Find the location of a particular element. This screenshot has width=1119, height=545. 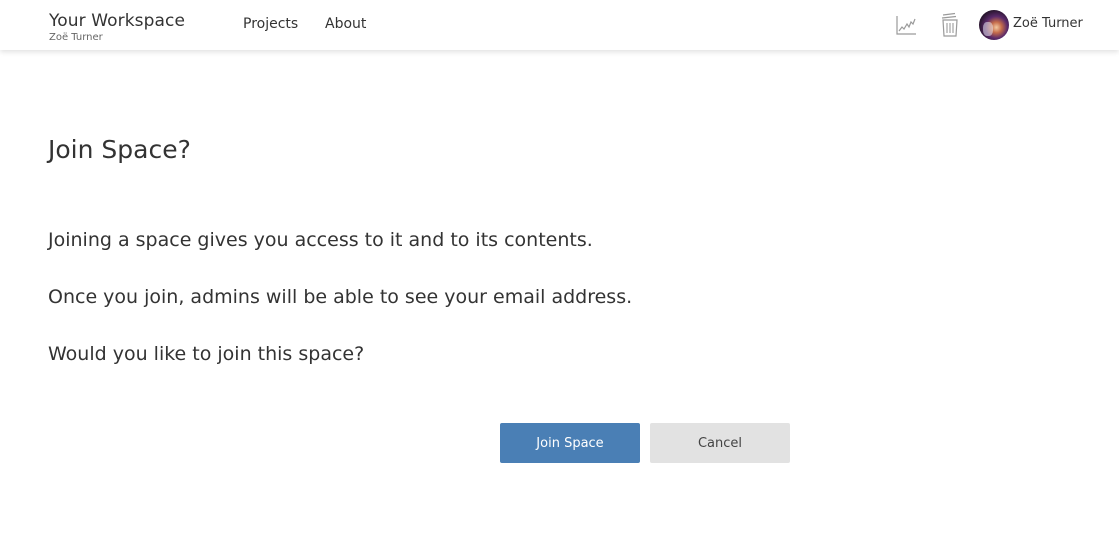

user-name: Zoë Turner is located at coordinates (1048, 23).